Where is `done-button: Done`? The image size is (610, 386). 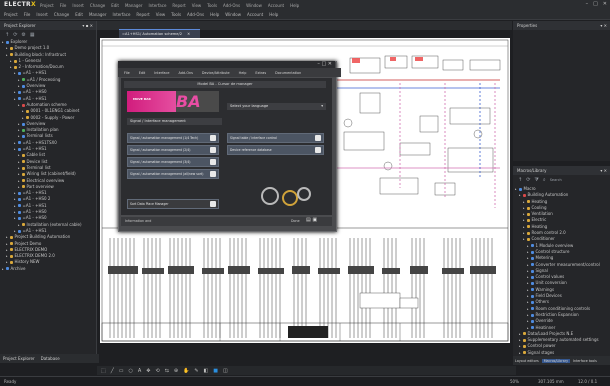 done-button: Done is located at coordinates (295, 221).